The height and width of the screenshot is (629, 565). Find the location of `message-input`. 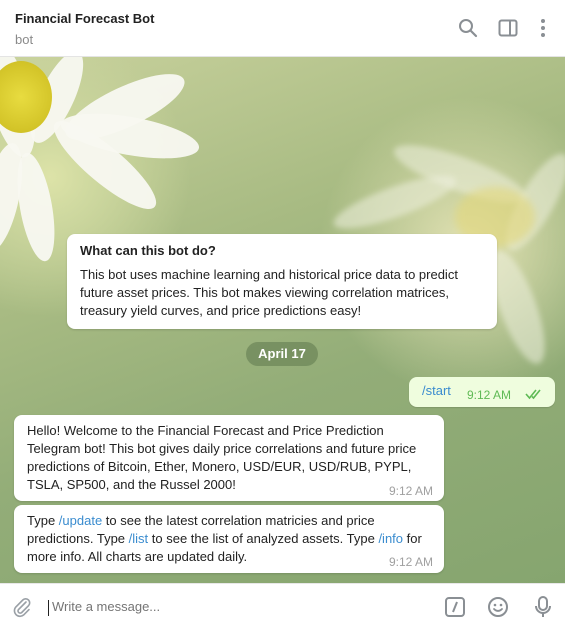

message-input is located at coordinates (237, 606).